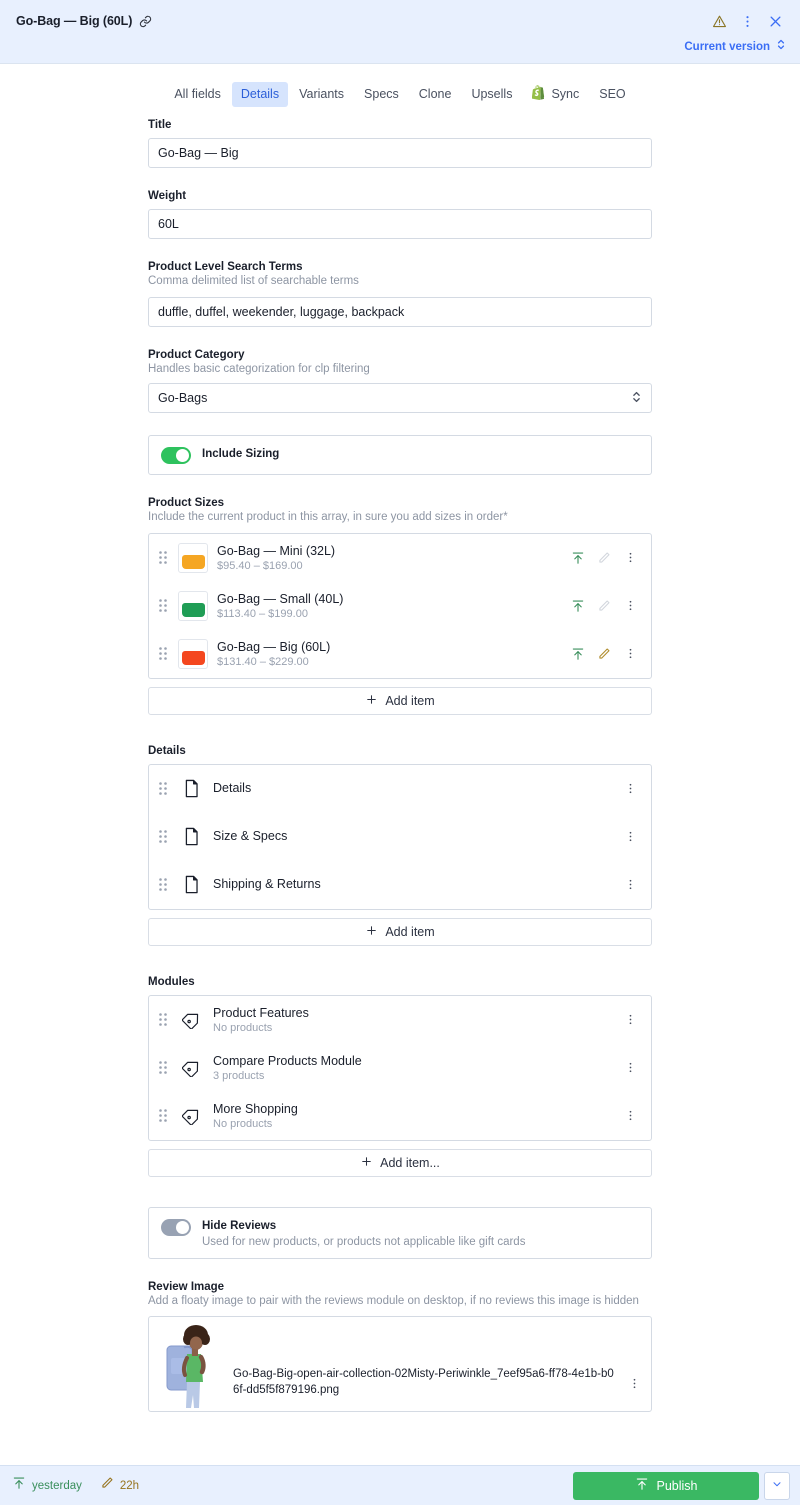 Image resolution: width=800 pixels, height=1505 pixels. I want to click on table-row: Go-Bag — Mini (32L) $95.40 – $169.00, so click(400, 558).